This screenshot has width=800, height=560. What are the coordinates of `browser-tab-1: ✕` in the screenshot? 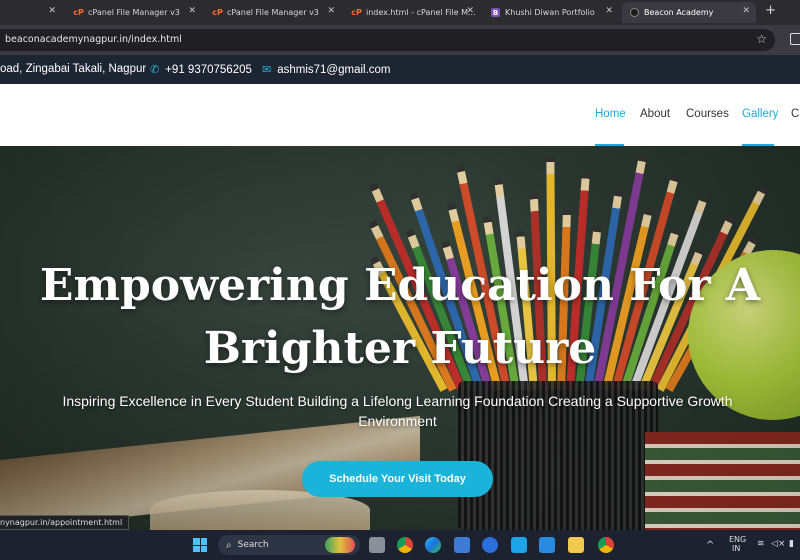 It's located at (31, 12).